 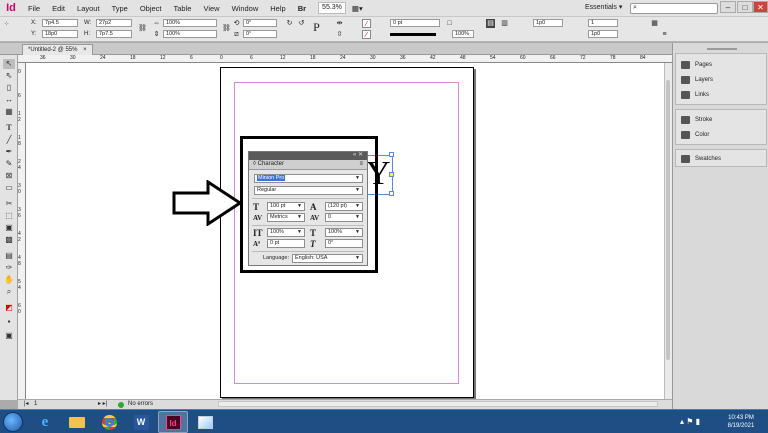 I want to click on system-clock: 10:43 PM 8/19/2021, so click(x=741, y=422).